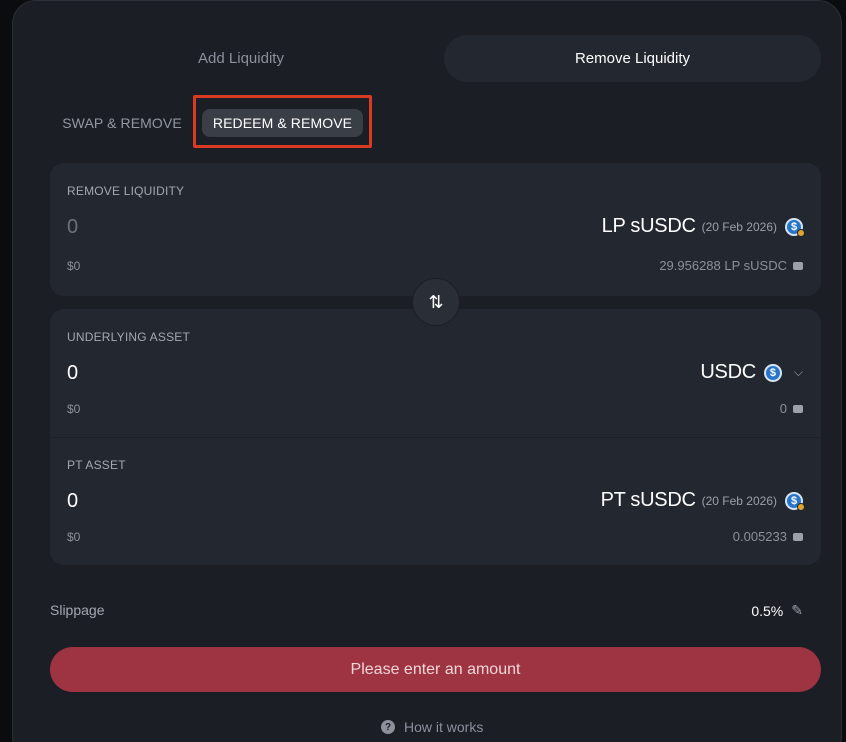  What do you see at coordinates (126, 191) in the screenshot?
I see `remove-liquidity-label: REMOVE LIQUIDITY` at bounding box center [126, 191].